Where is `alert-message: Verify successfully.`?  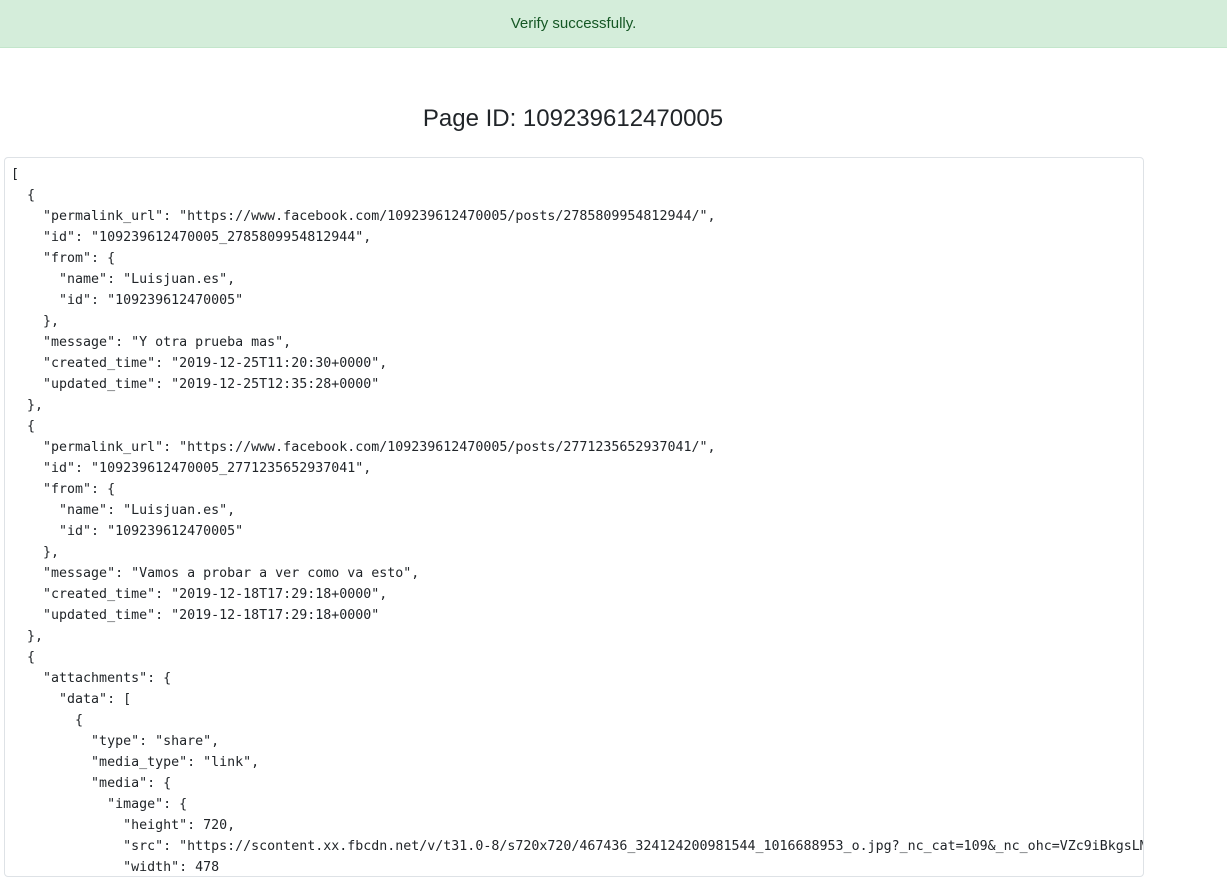
alert-message: Verify successfully. is located at coordinates (573, 23).